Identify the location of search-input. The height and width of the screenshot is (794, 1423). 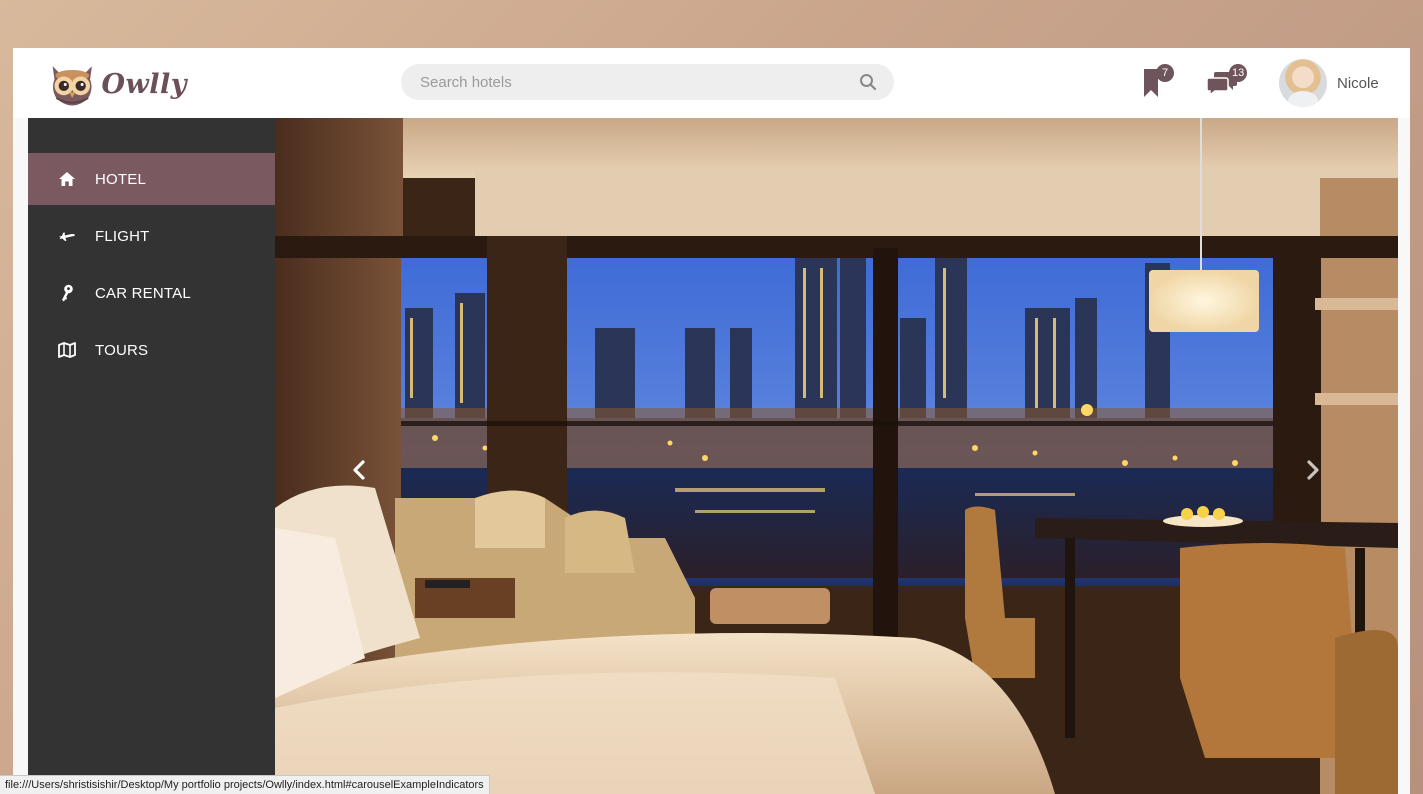
(625, 82).